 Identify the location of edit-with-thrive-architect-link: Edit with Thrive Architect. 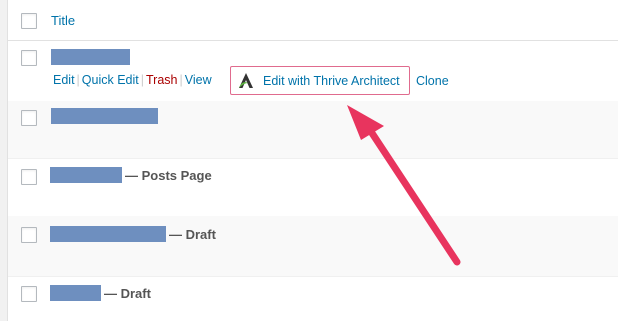
(320, 80).